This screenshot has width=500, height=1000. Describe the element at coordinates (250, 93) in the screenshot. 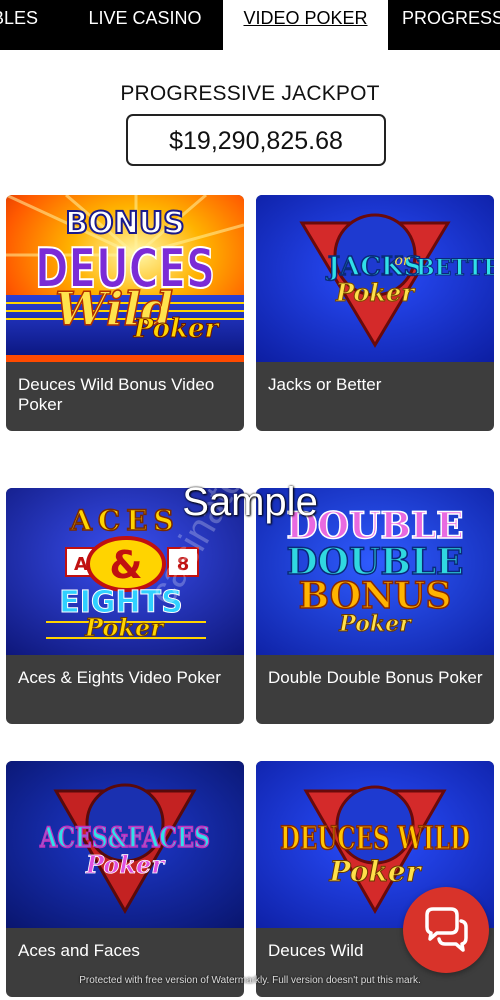

I see `jackpot-title: PROGRESSIVE JACKPOT` at that location.